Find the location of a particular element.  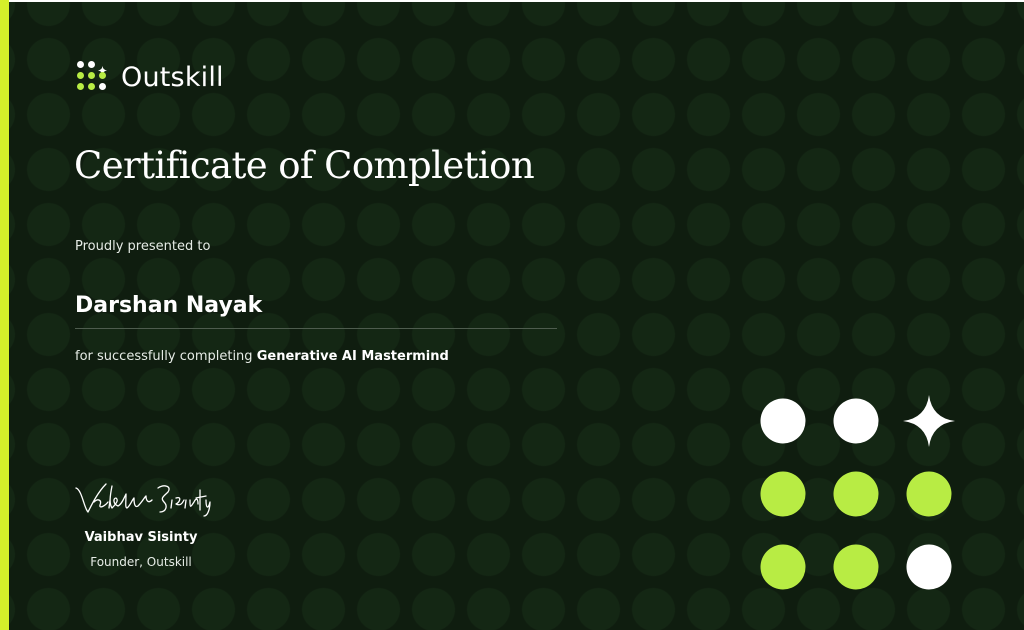

brand-name: Outskill is located at coordinates (172, 77).